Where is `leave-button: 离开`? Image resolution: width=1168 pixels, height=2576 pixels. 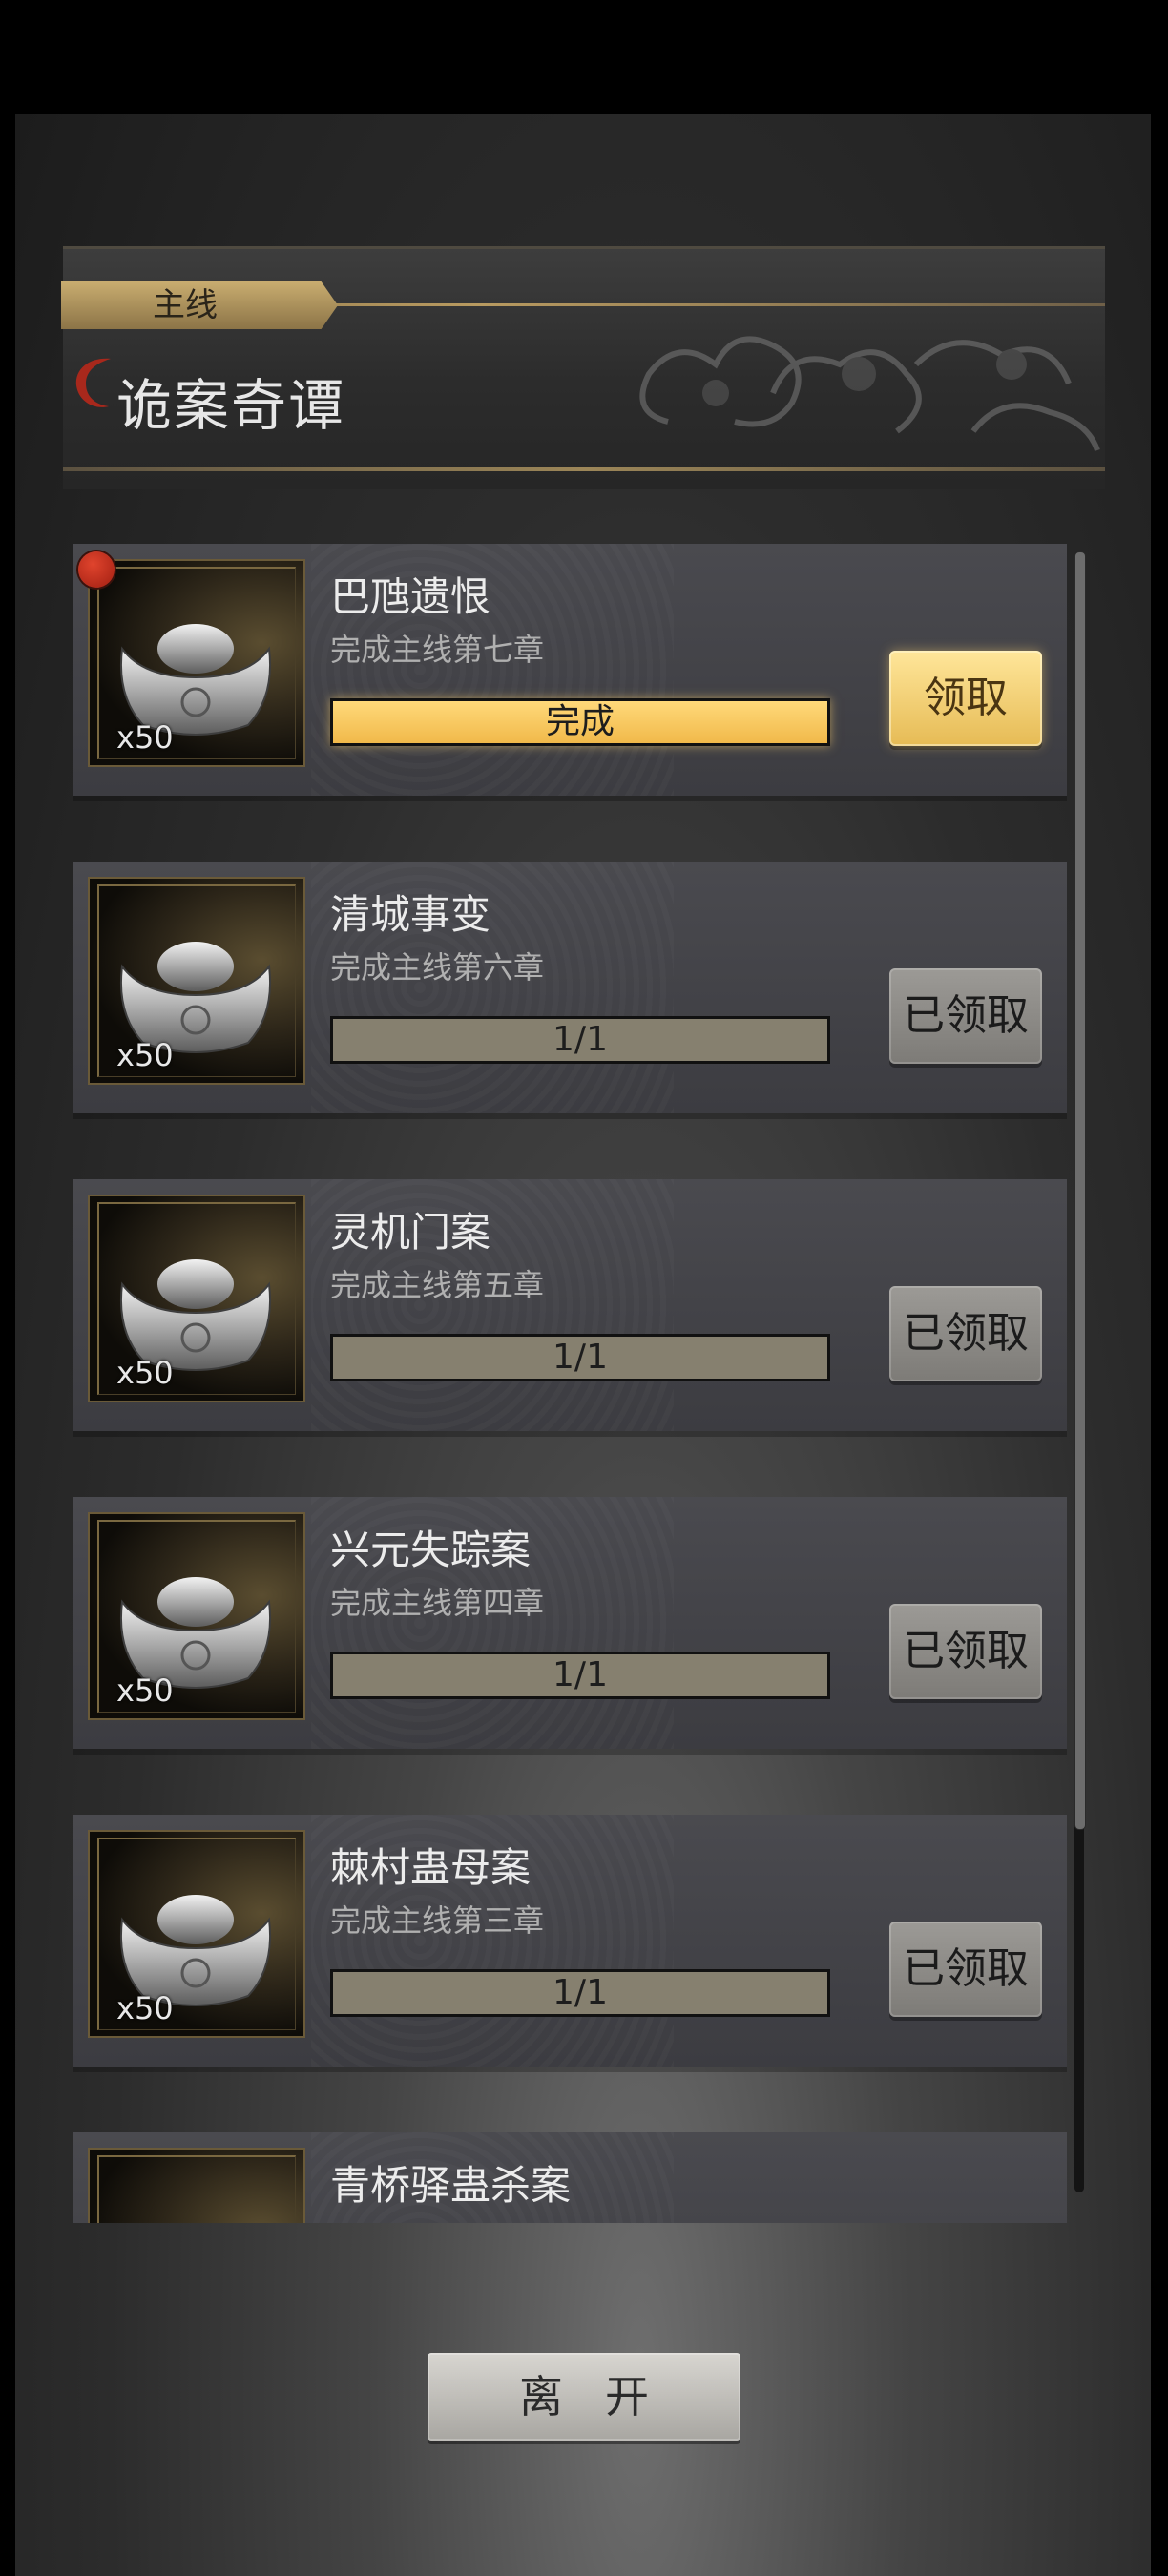
leave-button: 离开 is located at coordinates (584, 2397).